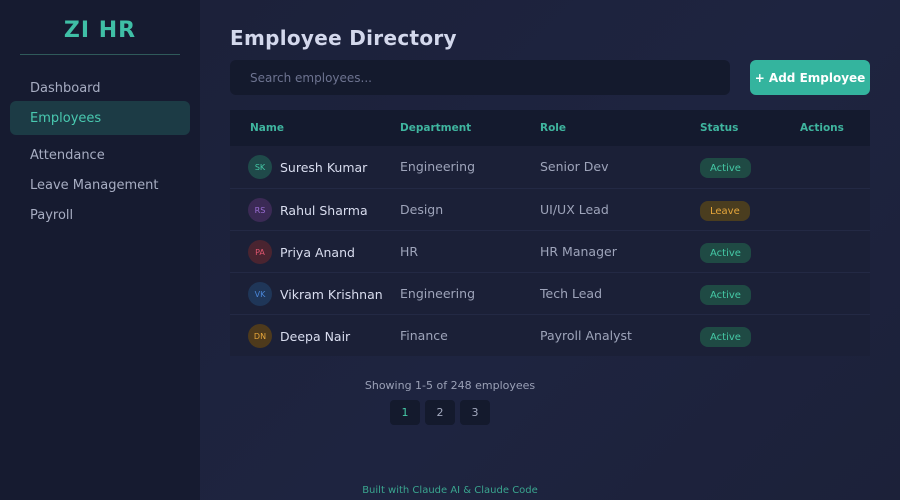  What do you see at coordinates (405, 412) in the screenshot?
I see `page-button-1: 1` at bounding box center [405, 412].